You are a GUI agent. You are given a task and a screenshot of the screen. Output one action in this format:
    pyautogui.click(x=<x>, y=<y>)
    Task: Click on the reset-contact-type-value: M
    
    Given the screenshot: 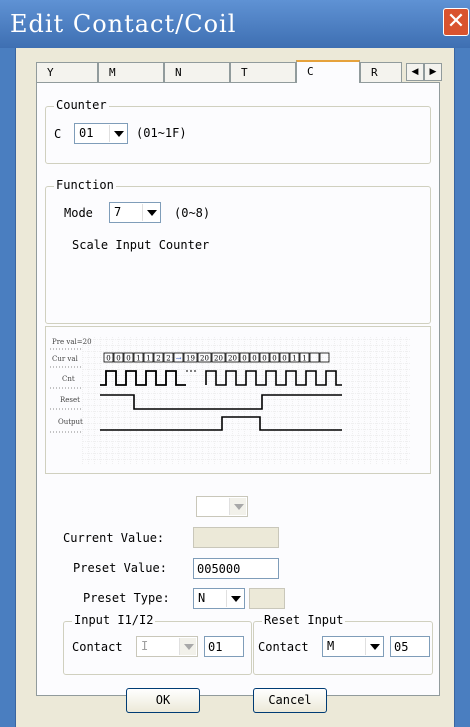 What is the action you would take?
    pyautogui.click(x=331, y=646)
    